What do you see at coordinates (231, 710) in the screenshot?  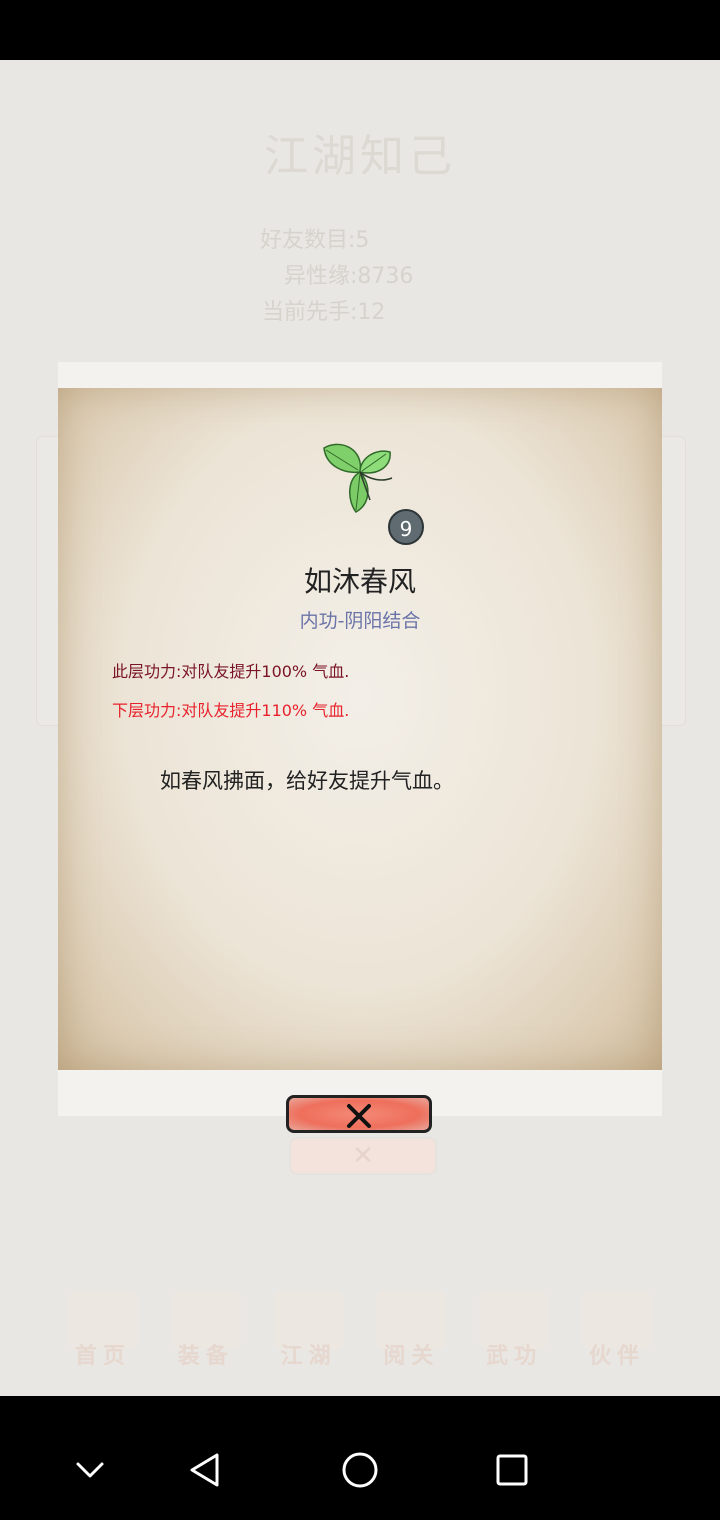 I see `next-level-effect: 下层功力:对队友提升110% 气血.` at bounding box center [231, 710].